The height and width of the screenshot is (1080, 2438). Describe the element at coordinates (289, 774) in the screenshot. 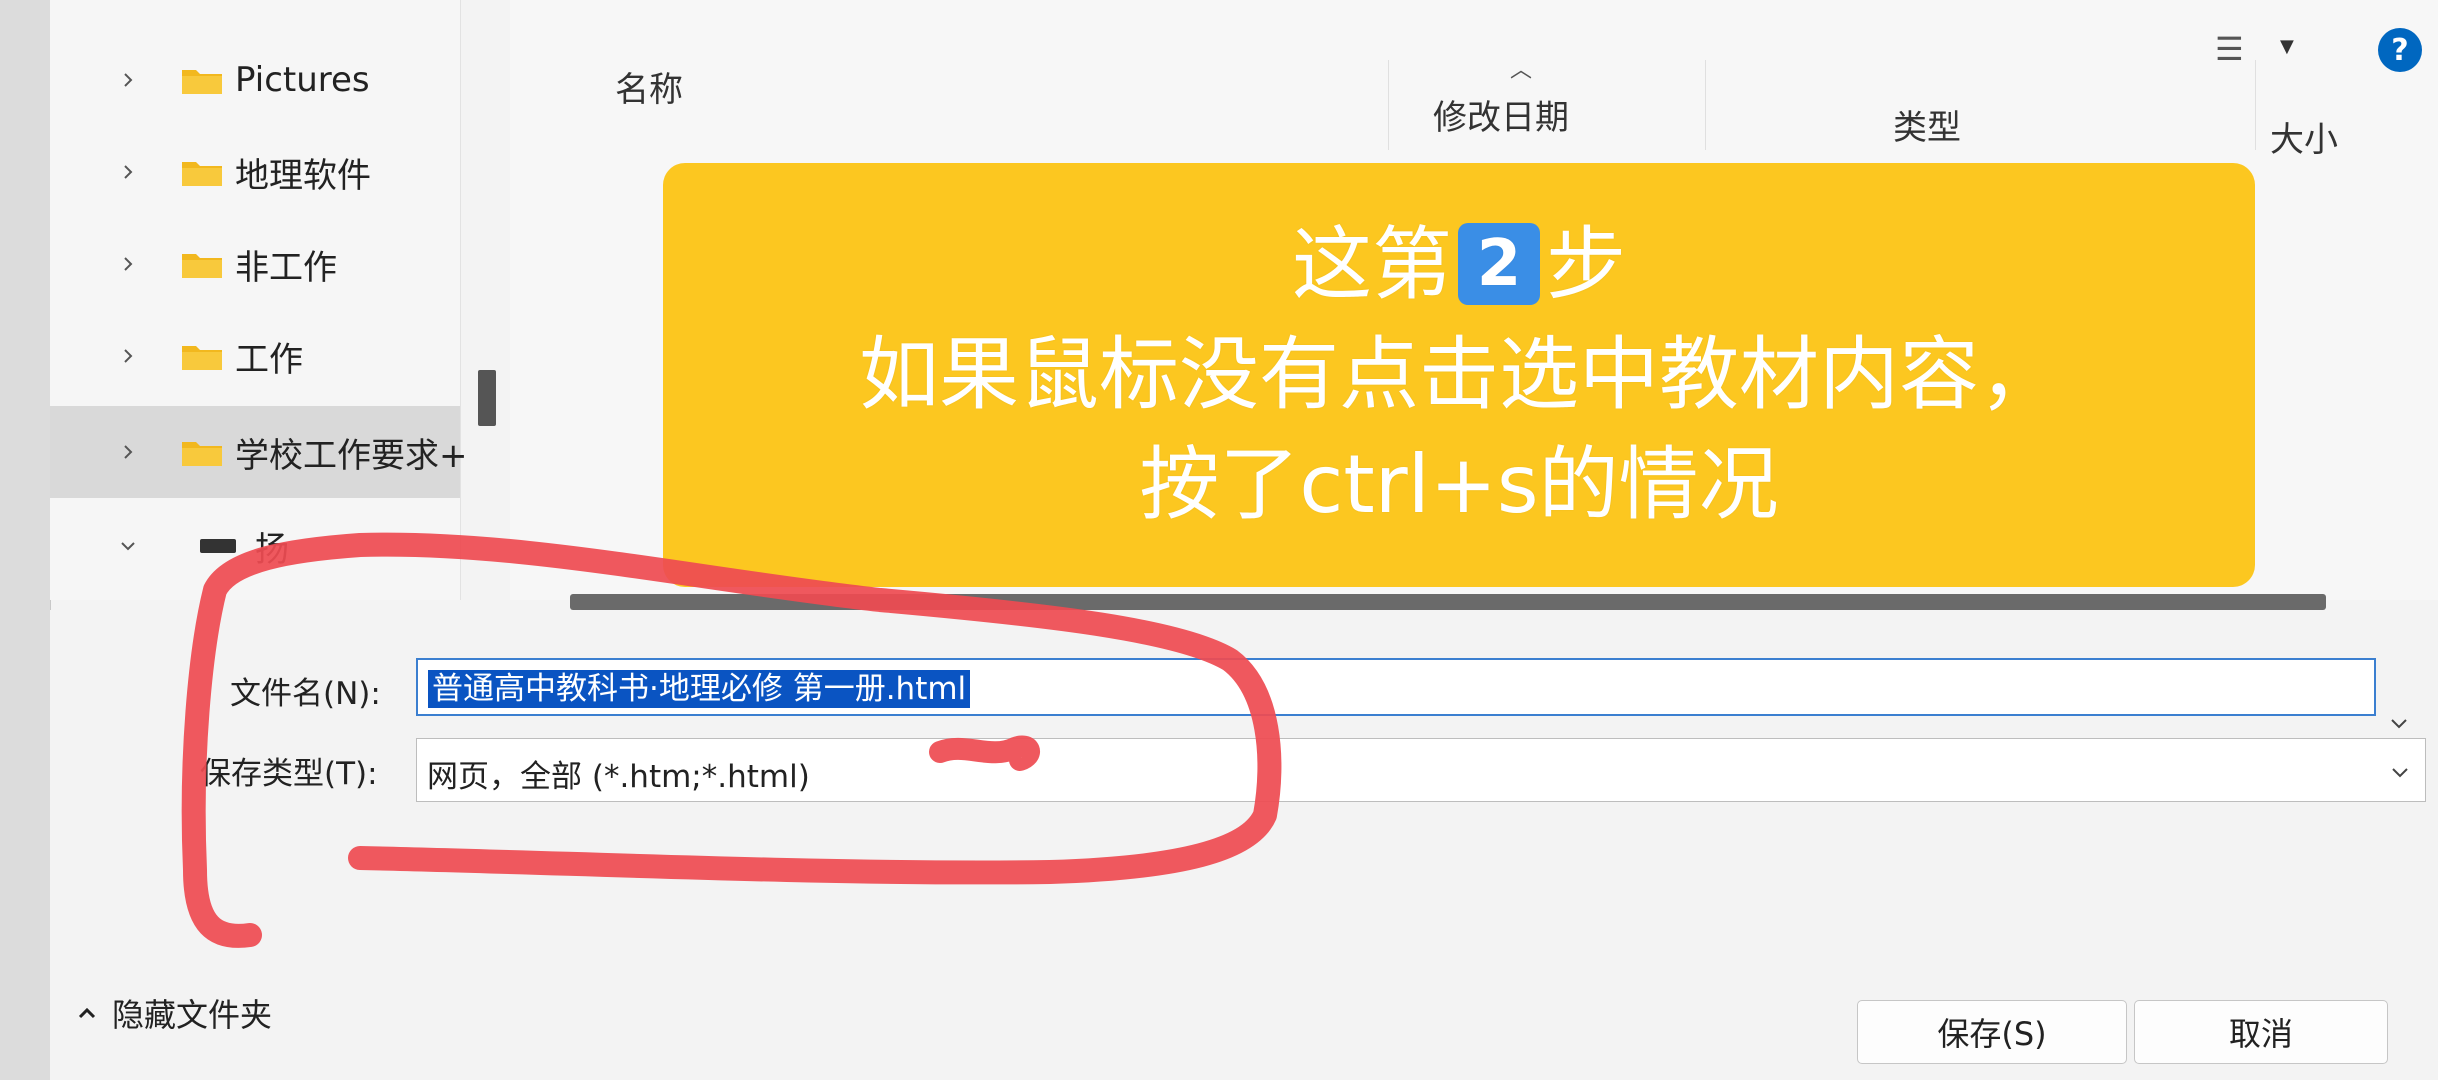

I see `filetype-label: 保存类型(T):` at that location.